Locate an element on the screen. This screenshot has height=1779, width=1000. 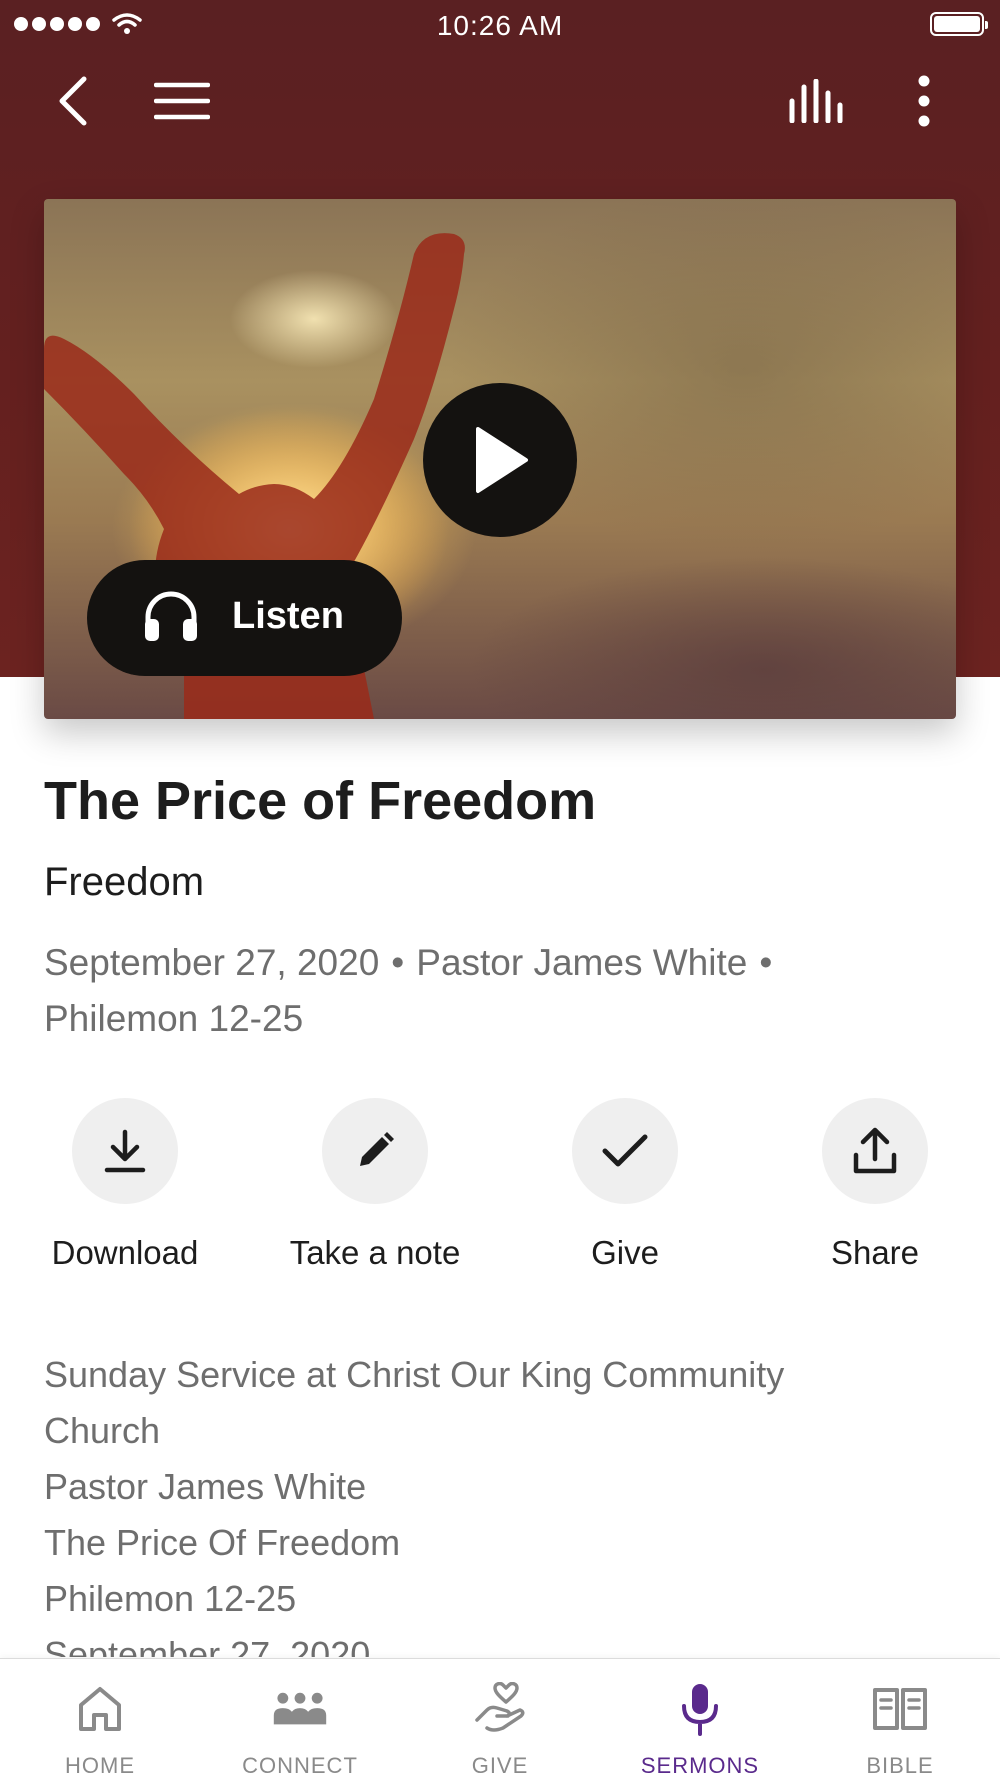
audio-bars-icon is located at coordinates (816, 101).